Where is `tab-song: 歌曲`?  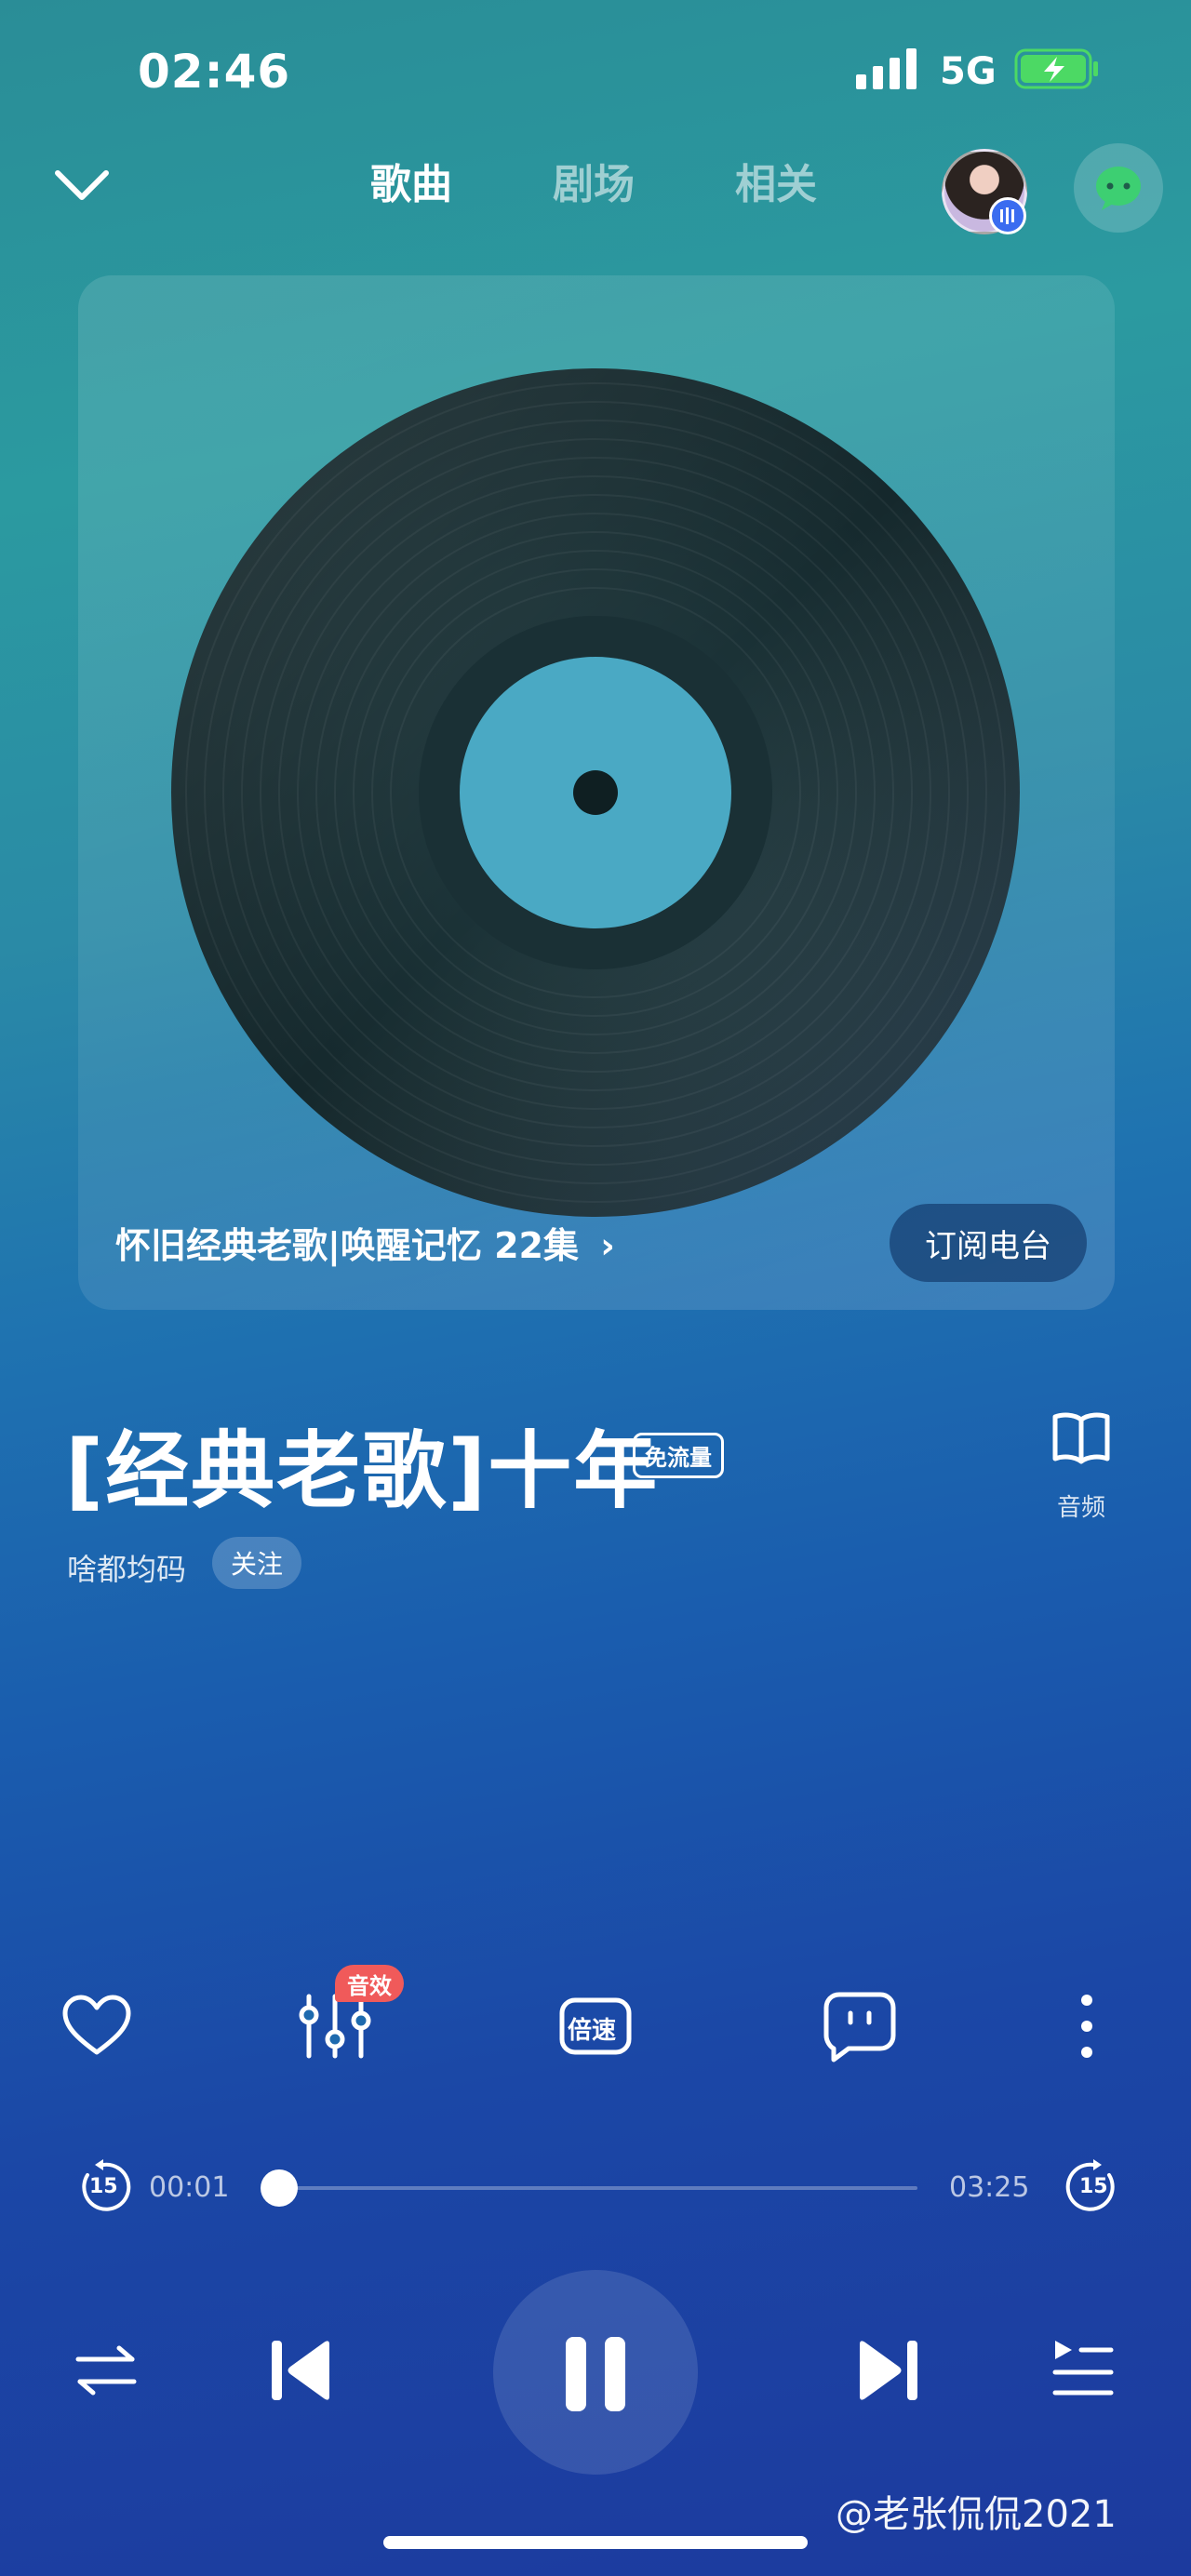
tab-song: 歌曲 is located at coordinates (411, 180).